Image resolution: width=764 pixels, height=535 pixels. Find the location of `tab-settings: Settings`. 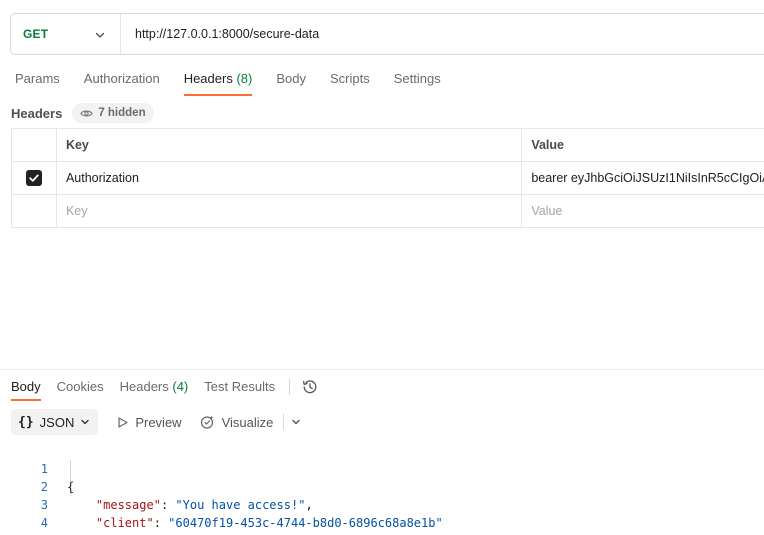

tab-settings: Settings is located at coordinates (417, 80).